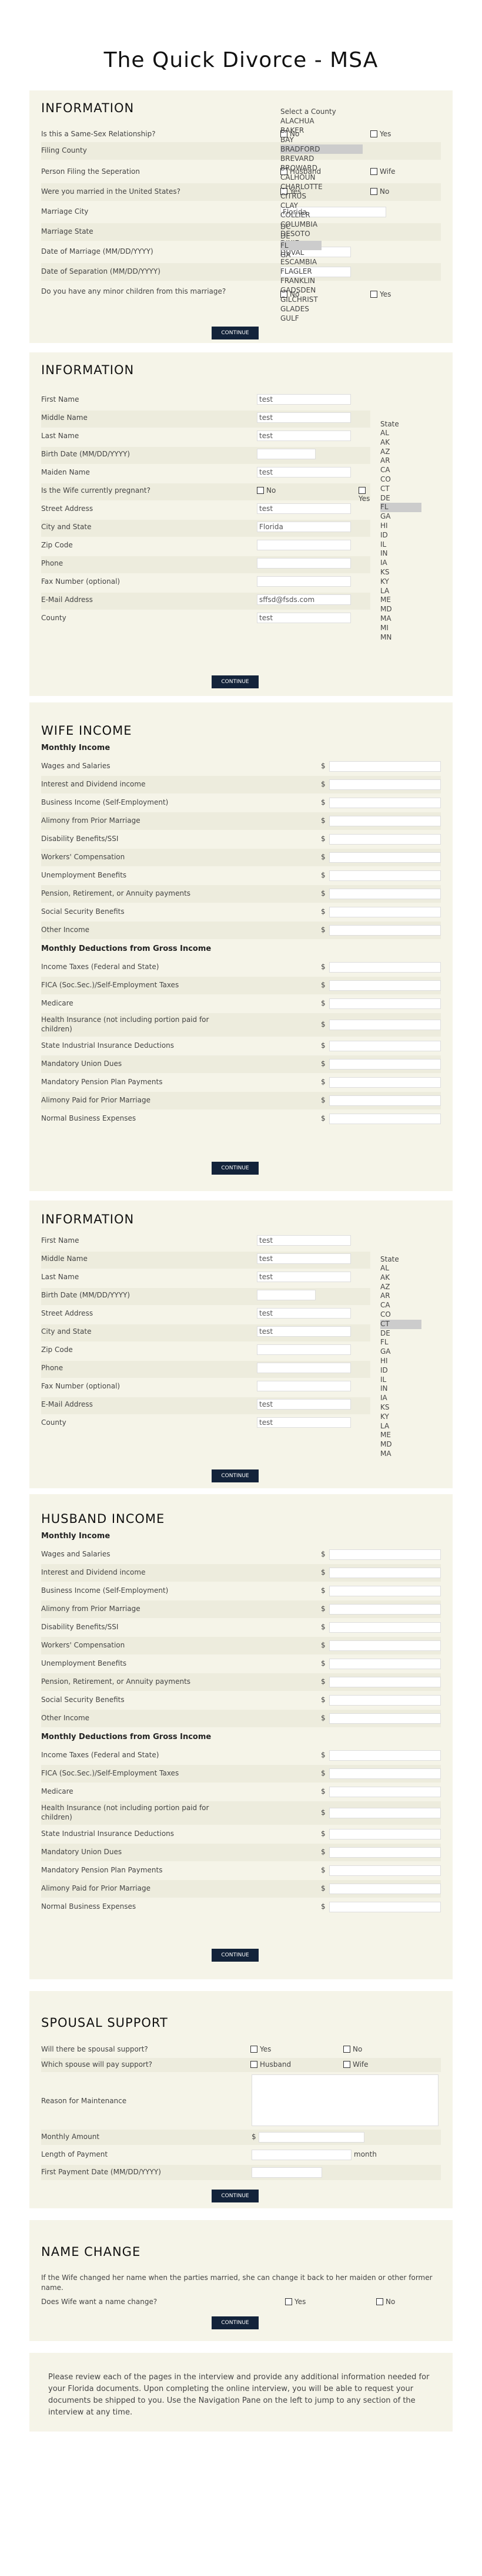  Describe the element at coordinates (311, 2137) in the screenshot. I see `monthly-amount-input` at that location.